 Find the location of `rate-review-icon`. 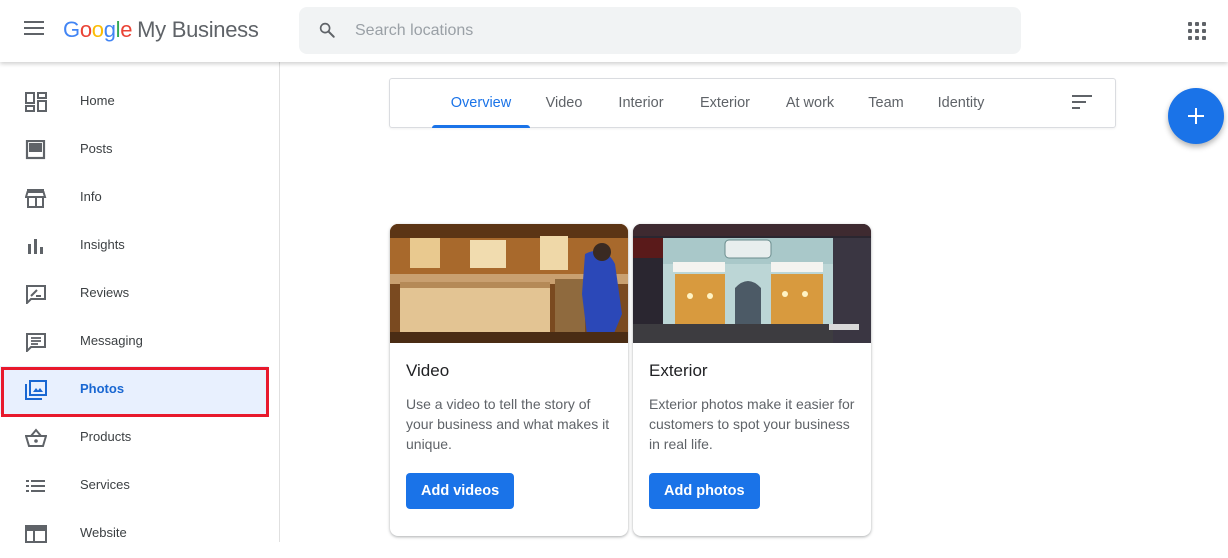

rate-review-icon is located at coordinates (36, 294).